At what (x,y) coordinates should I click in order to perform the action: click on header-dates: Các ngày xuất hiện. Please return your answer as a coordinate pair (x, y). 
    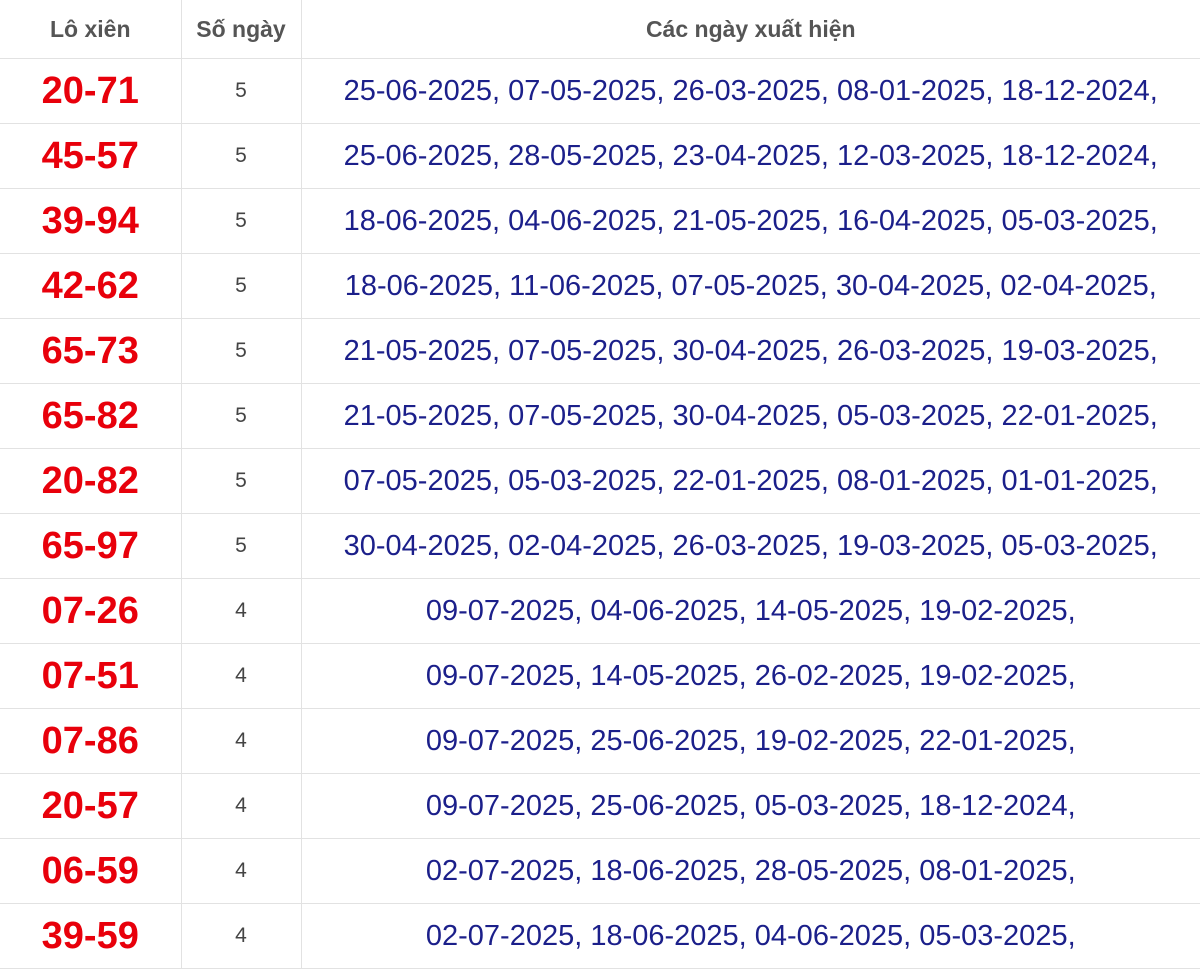
    Looking at the image, I should click on (750, 29).